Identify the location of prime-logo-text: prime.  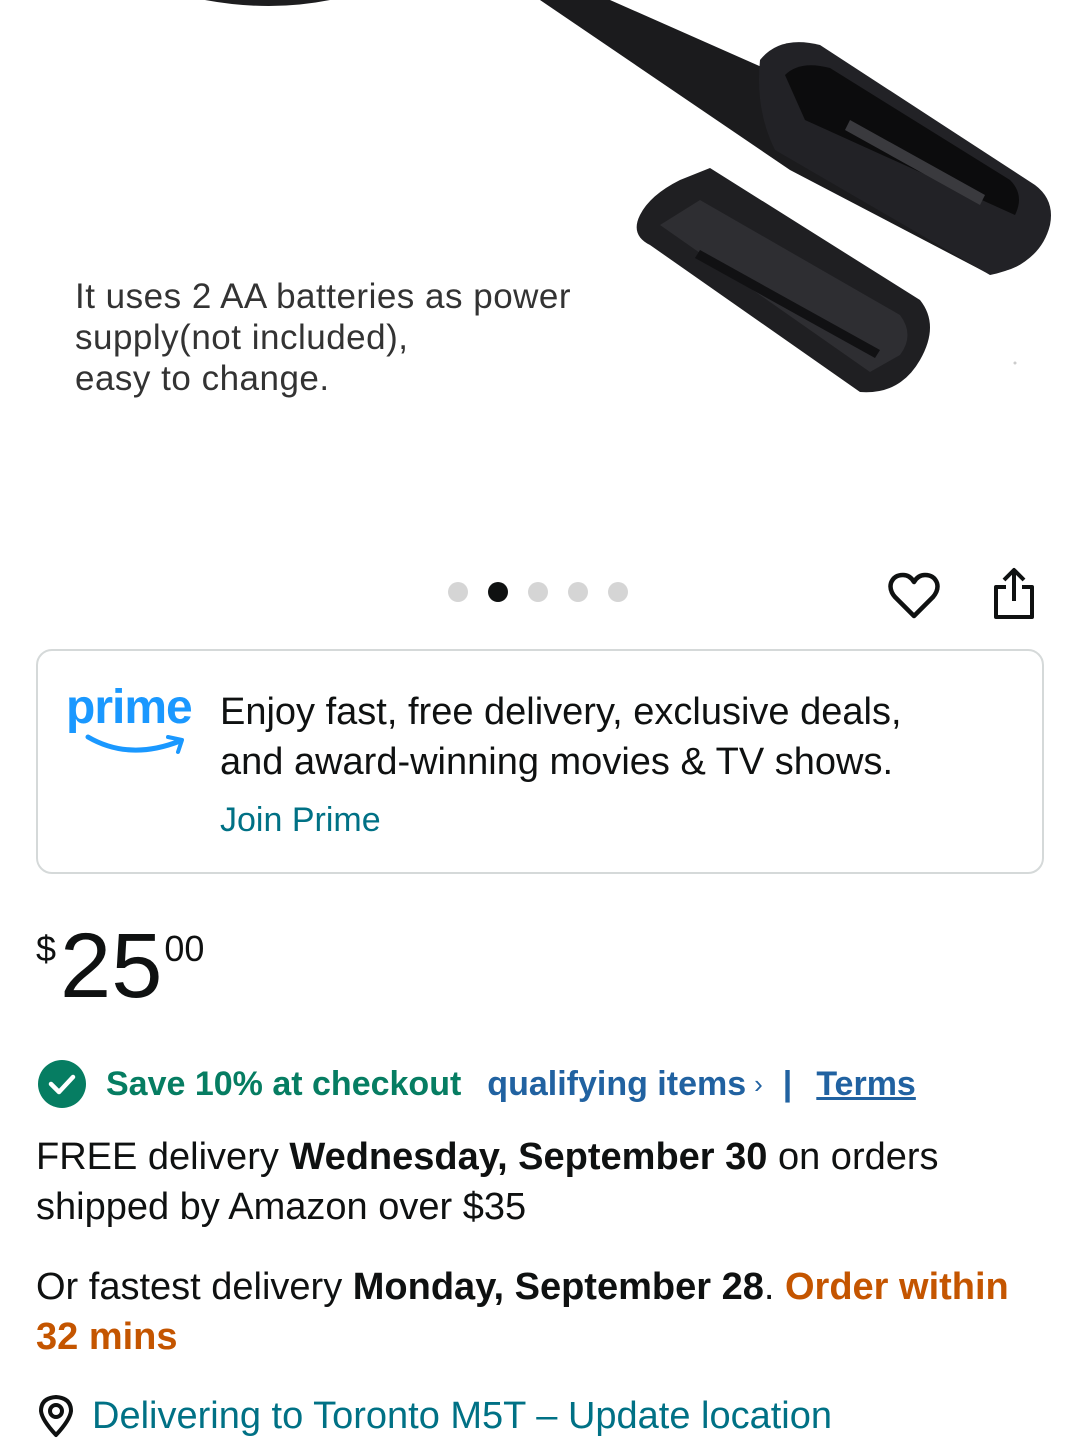
(129, 707).